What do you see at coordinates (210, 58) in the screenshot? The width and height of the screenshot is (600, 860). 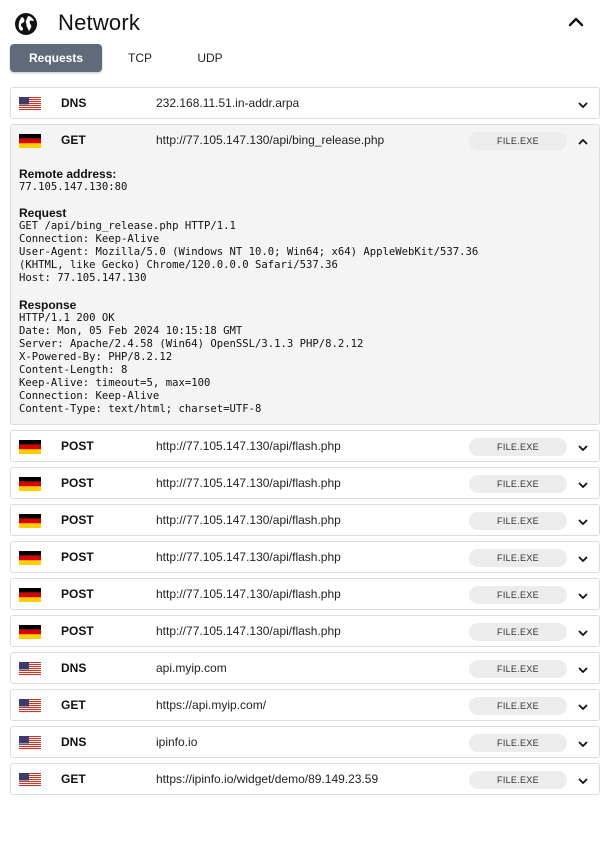 I see `tab-udp: UDP` at bounding box center [210, 58].